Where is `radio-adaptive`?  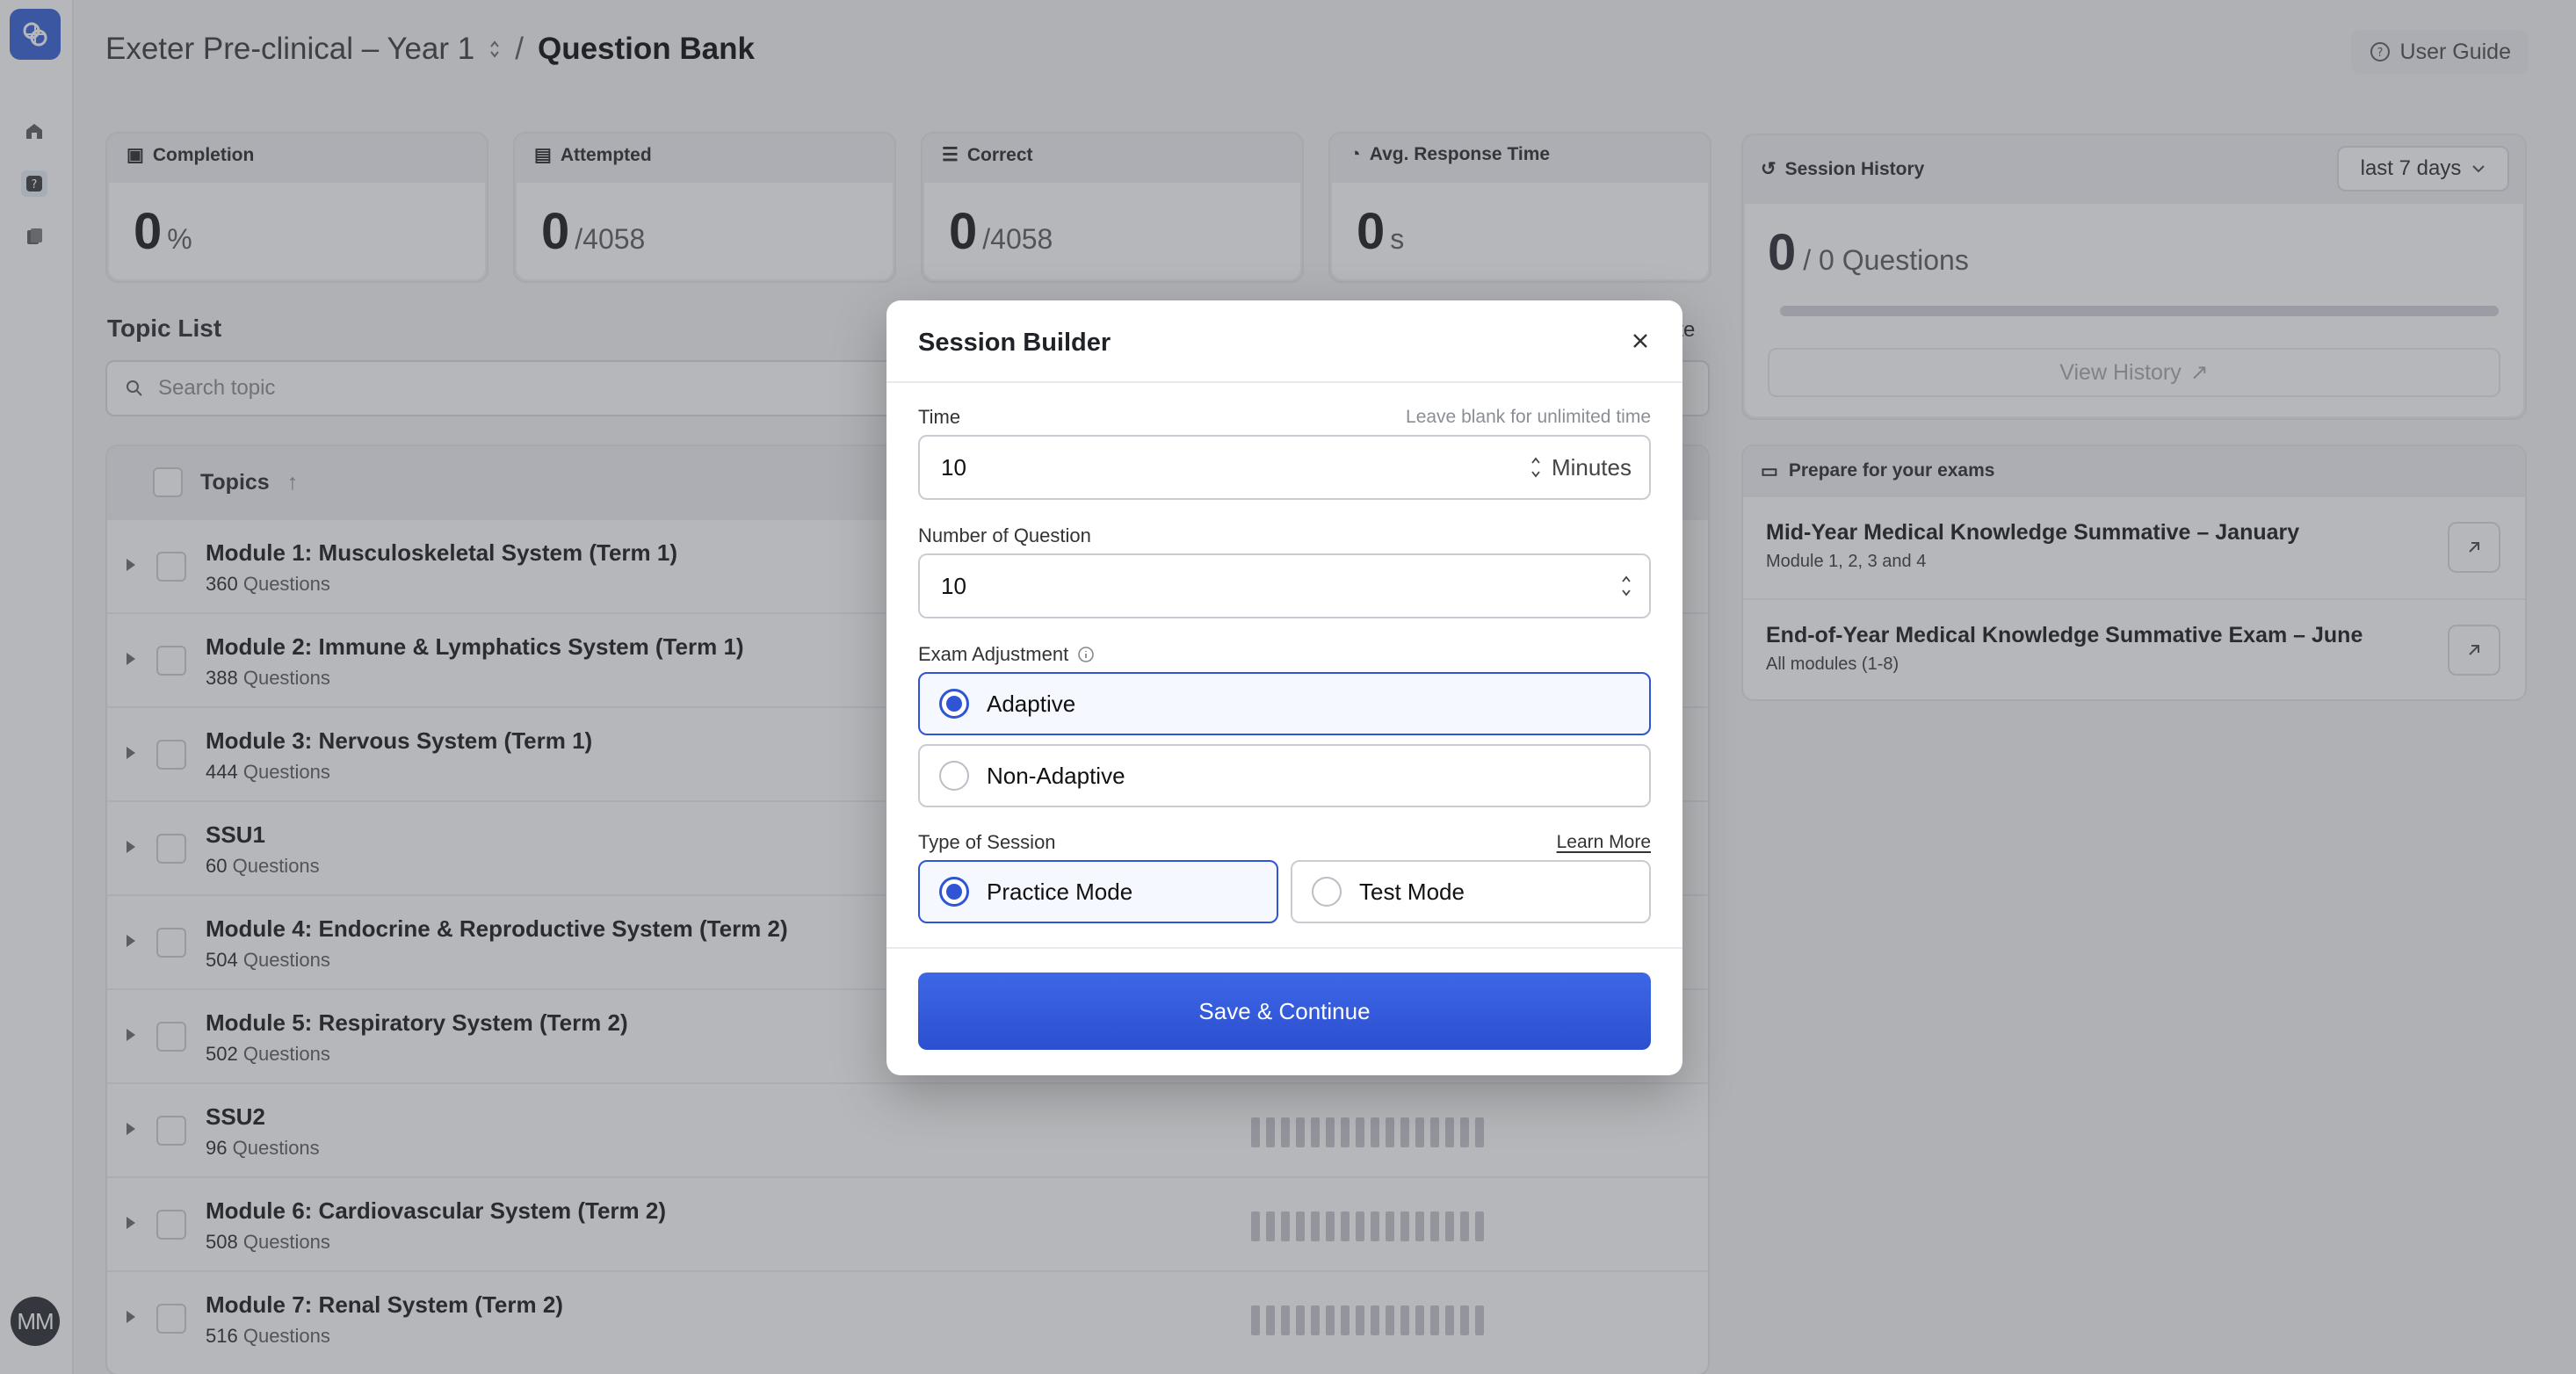
radio-adaptive is located at coordinates (954, 704).